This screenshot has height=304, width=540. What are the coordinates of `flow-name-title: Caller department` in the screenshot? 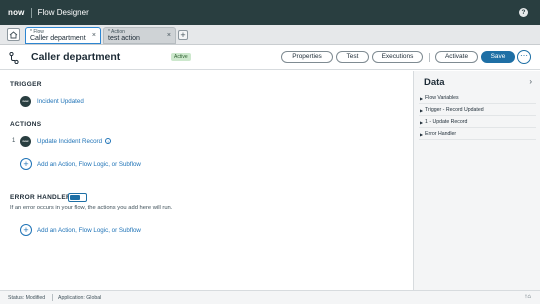 It's located at (75, 57).